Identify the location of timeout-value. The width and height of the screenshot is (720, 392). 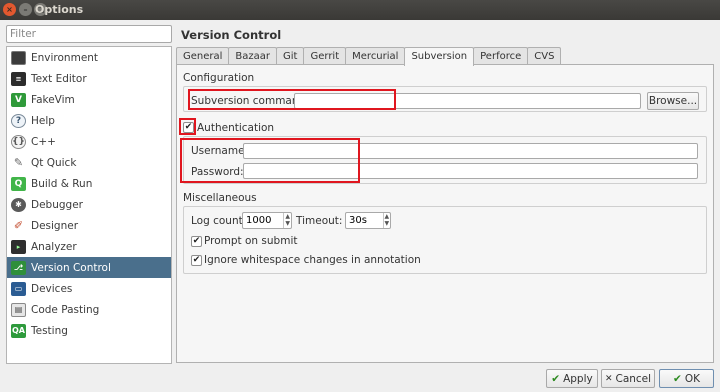
(364, 220).